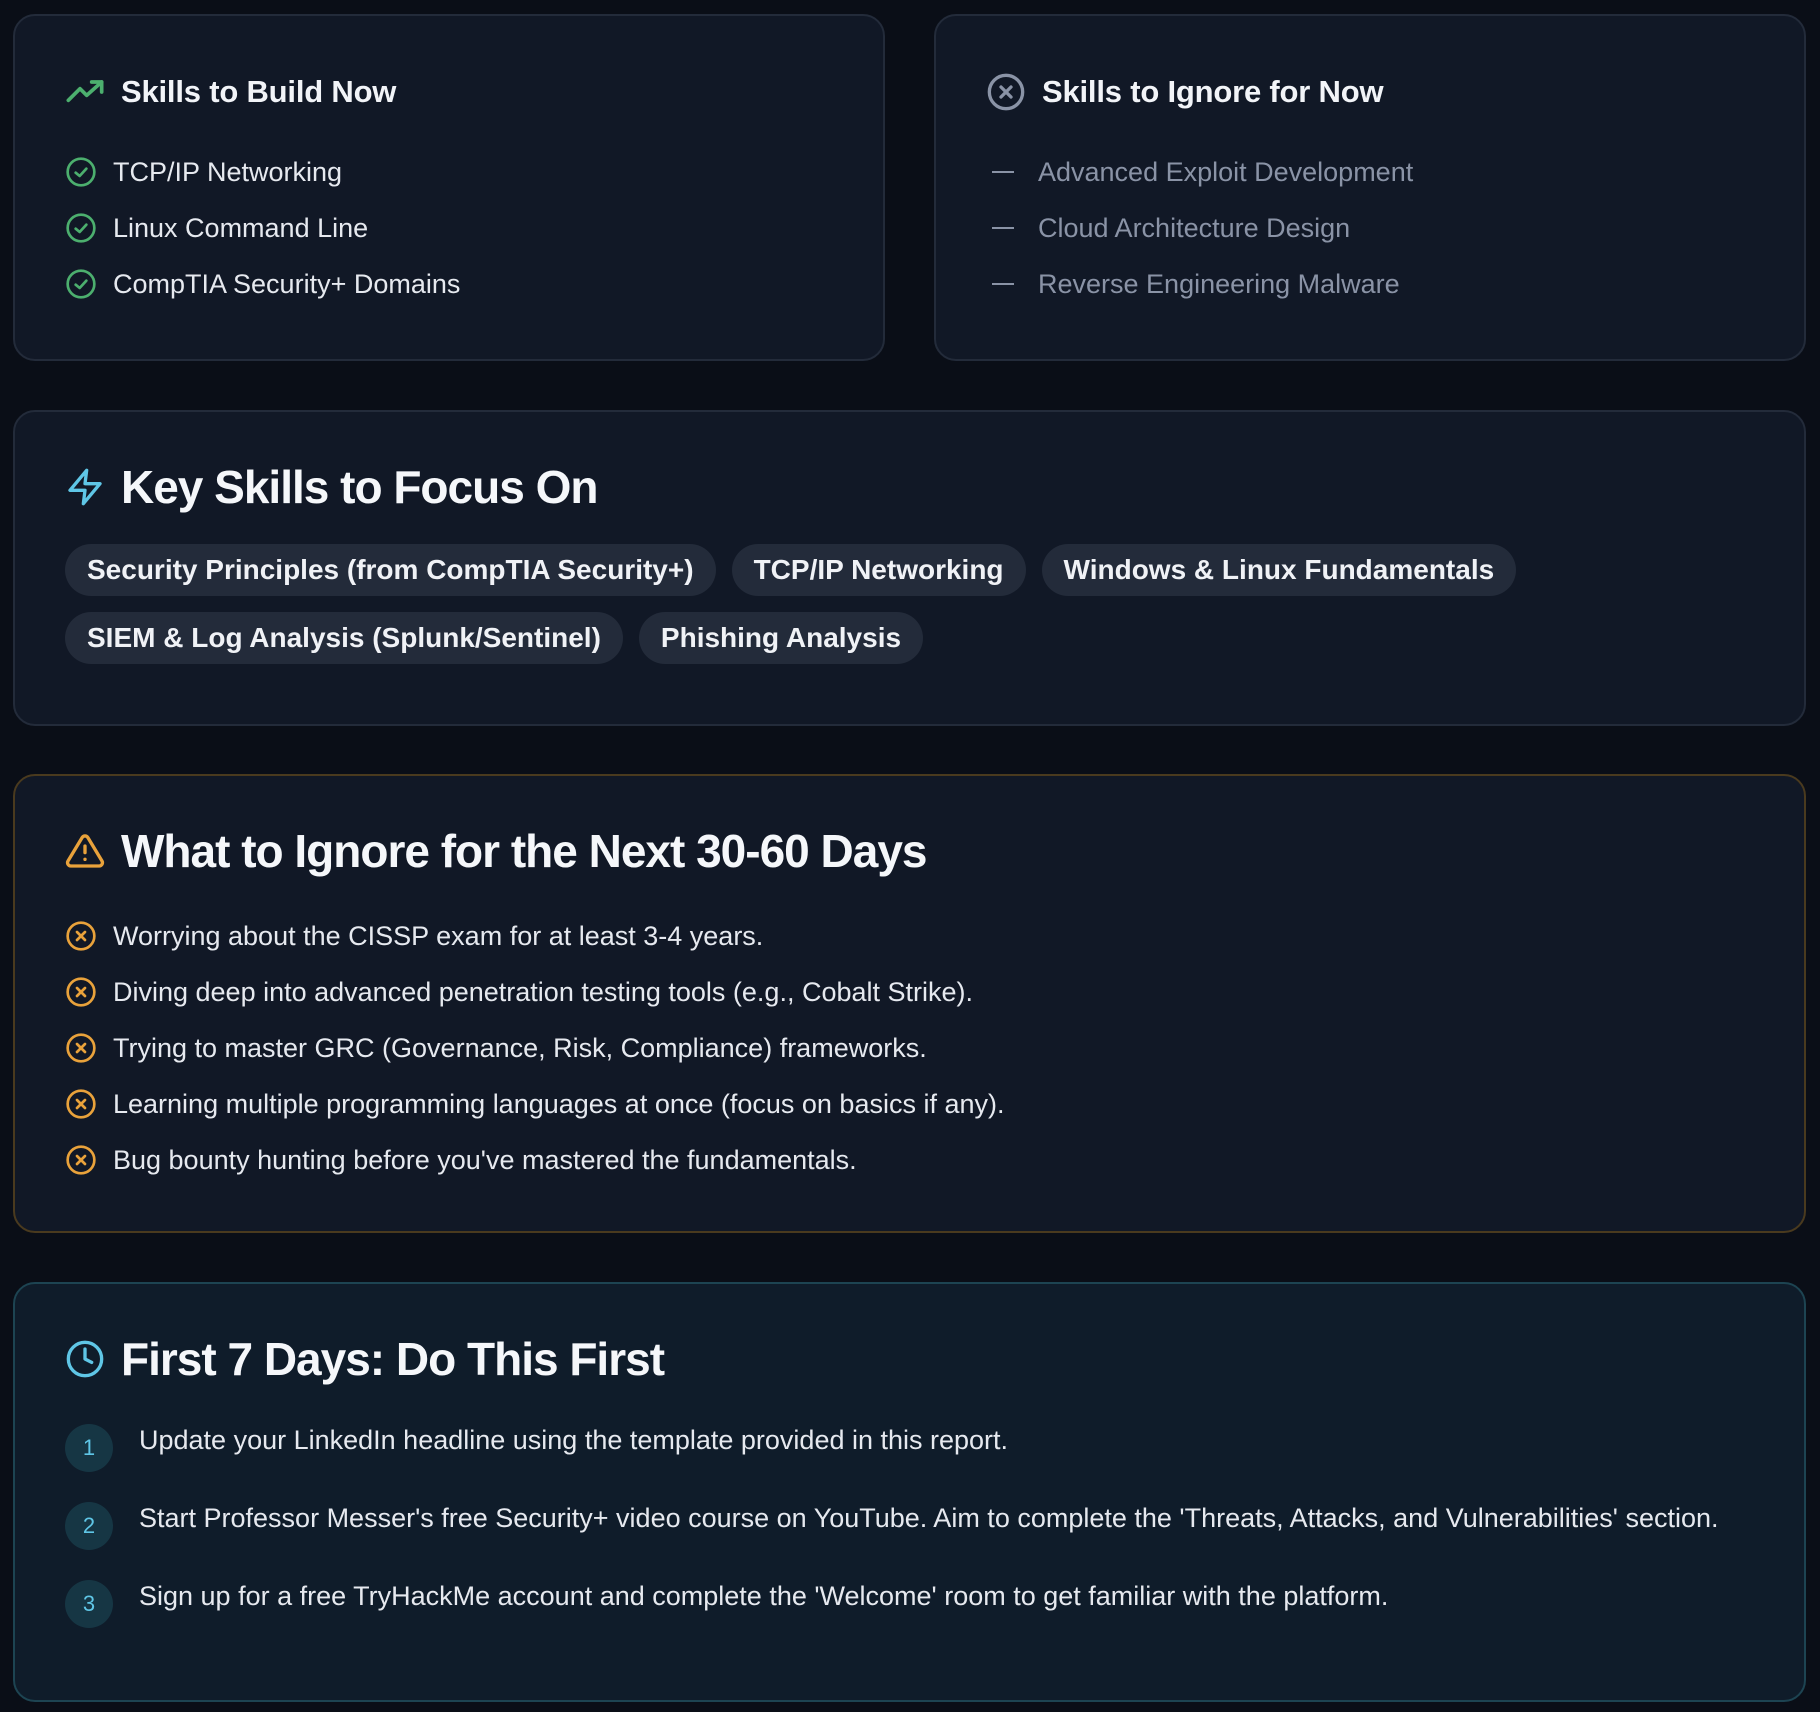  What do you see at coordinates (1194, 227) in the screenshot?
I see `ignore-now-item: Cloud Architecture Design` at bounding box center [1194, 227].